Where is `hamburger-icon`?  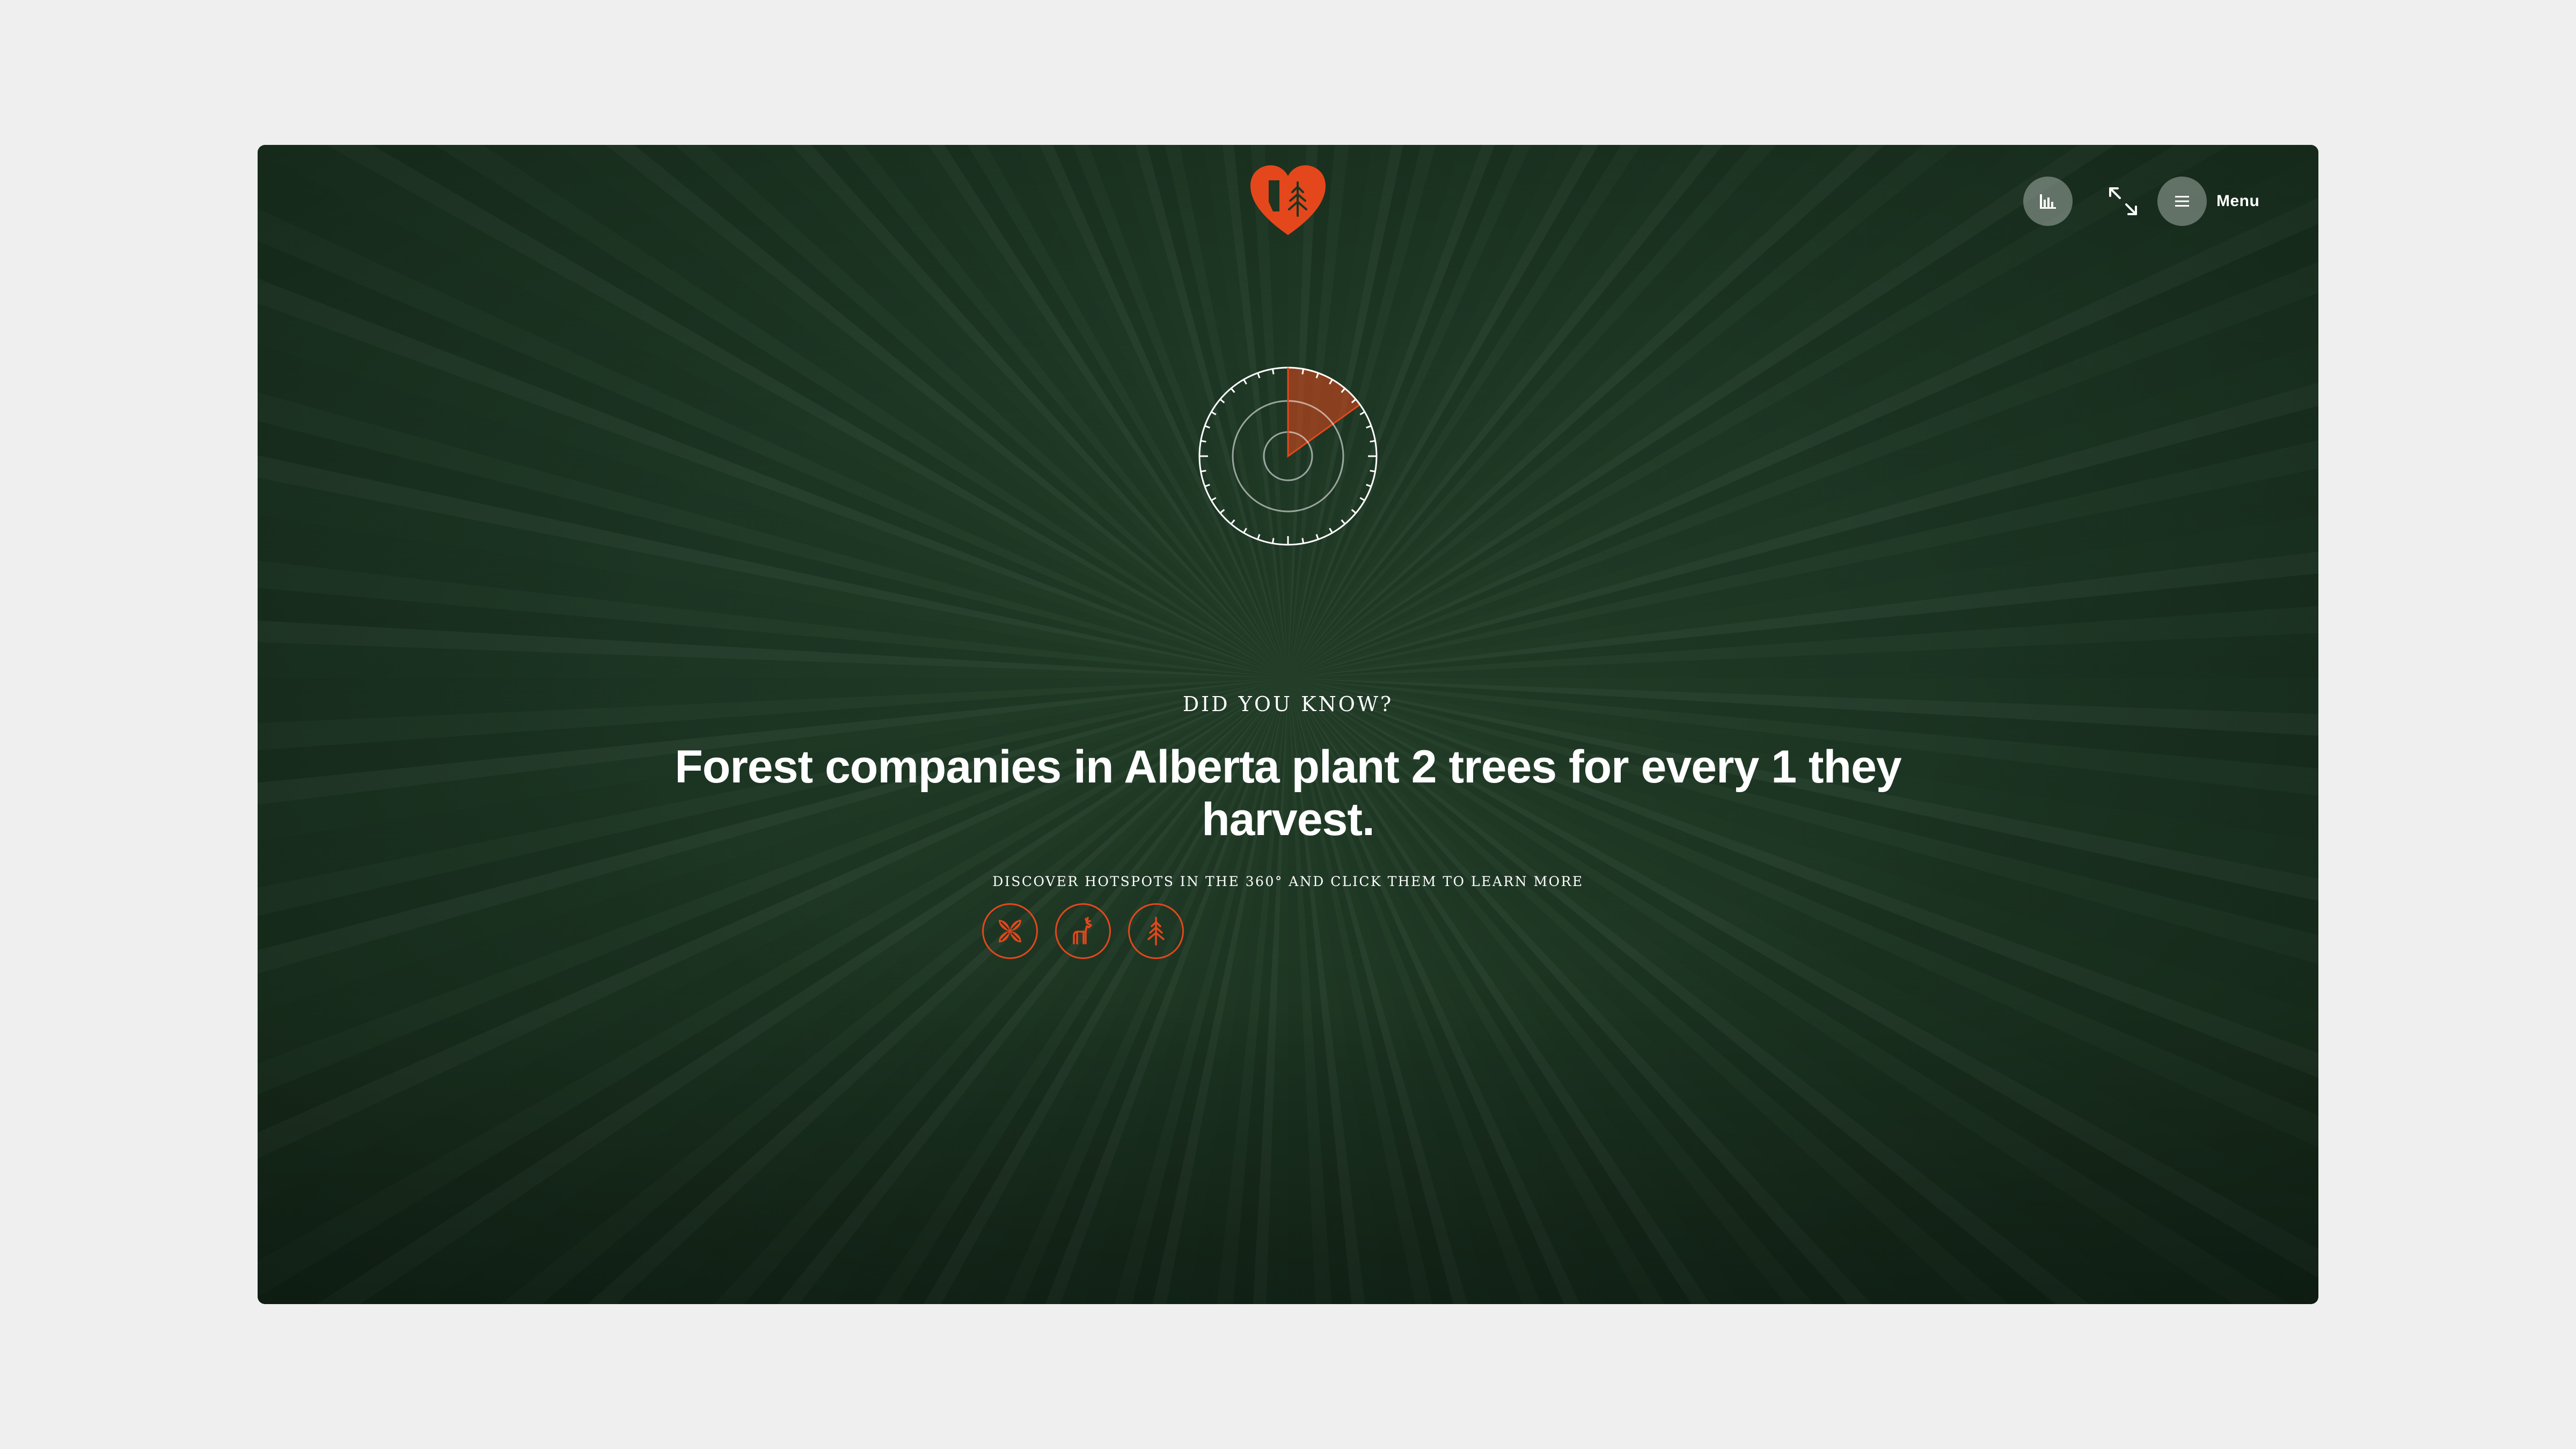 hamburger-icon is located at coordinates (2182, 201).